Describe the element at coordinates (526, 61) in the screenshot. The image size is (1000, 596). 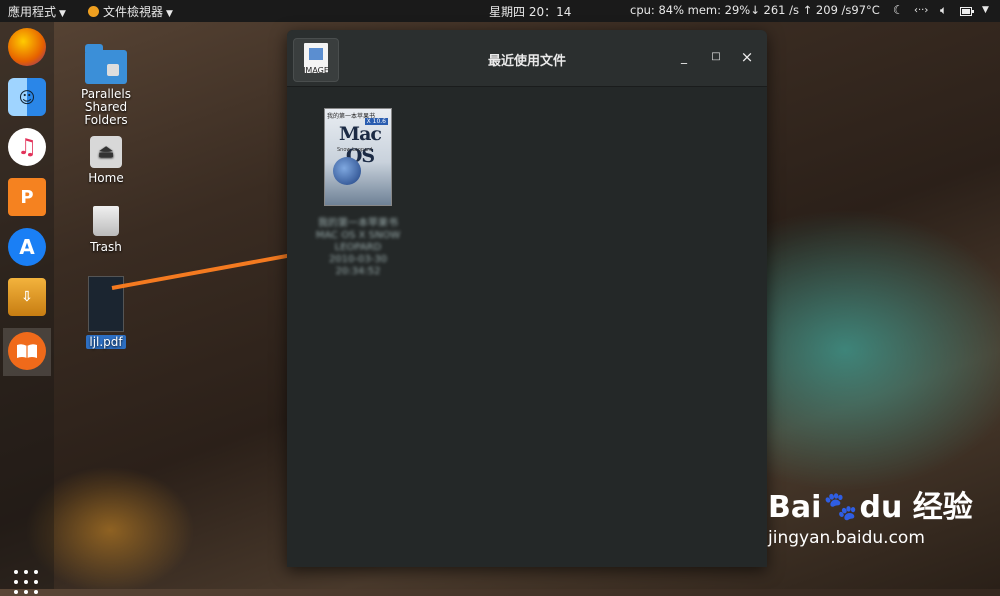
I see `window-title: 最近使用文件` at that location.